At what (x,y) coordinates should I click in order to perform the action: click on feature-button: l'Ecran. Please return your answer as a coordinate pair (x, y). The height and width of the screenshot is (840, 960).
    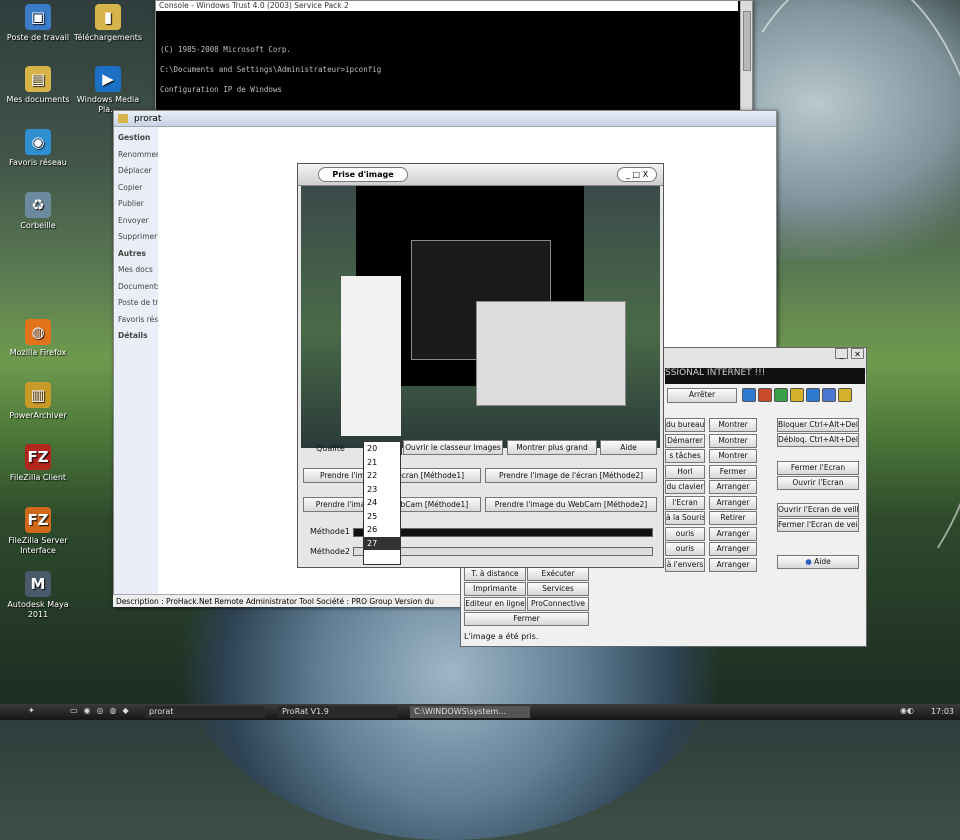
    Looking at the image, I should click on (685, 502).